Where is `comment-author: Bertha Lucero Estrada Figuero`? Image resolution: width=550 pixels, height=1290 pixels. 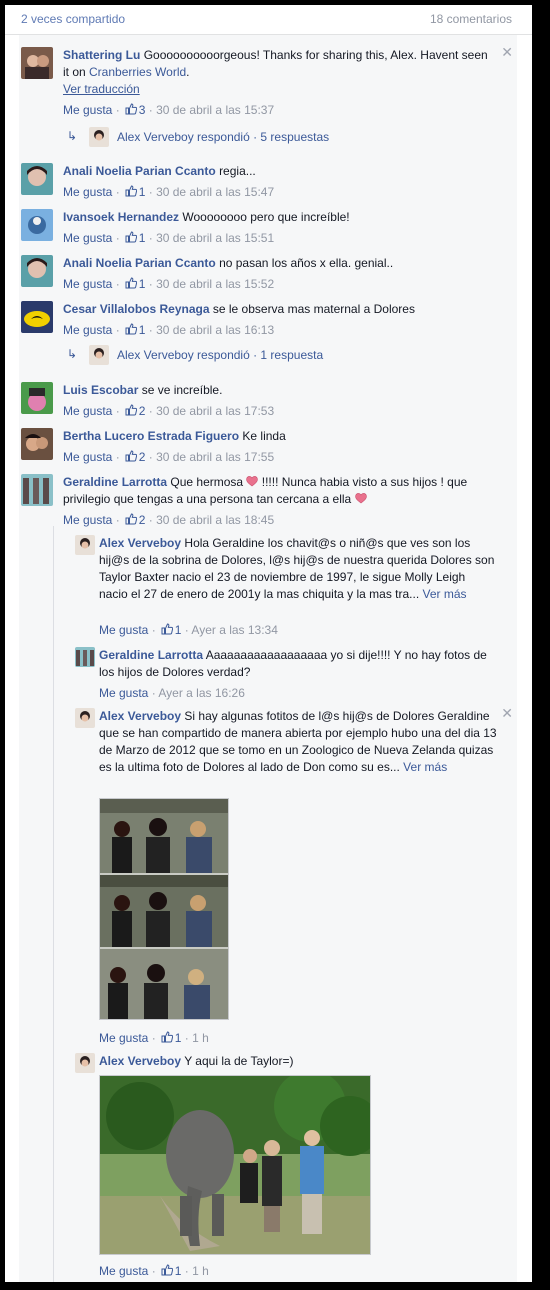 comment-author: Bertha Lucero Estrada Figuero is located at coordinates (151, 436).